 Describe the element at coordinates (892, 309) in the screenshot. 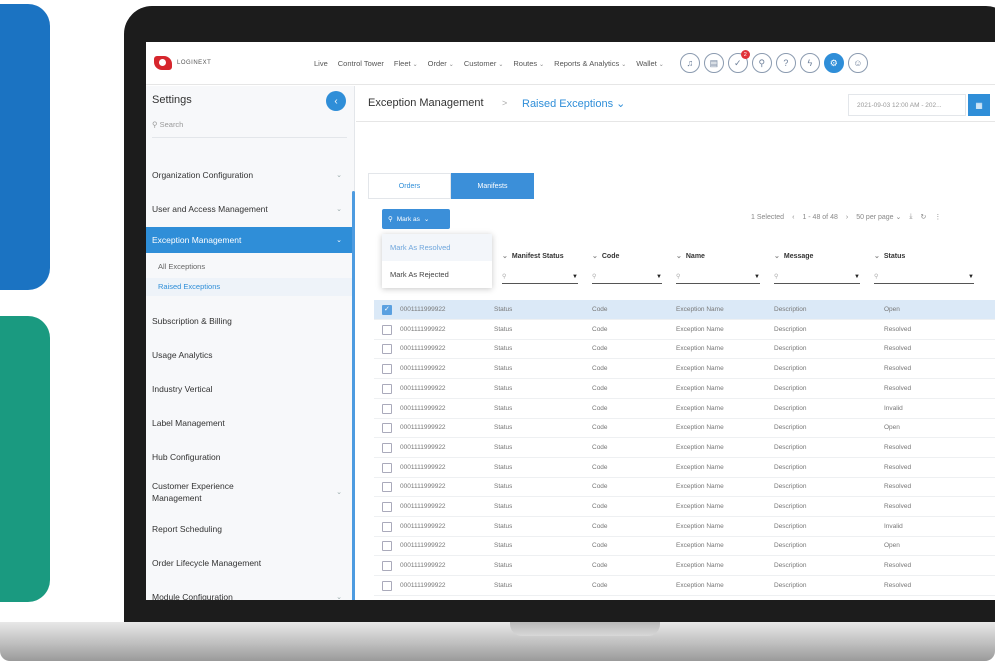

I see `cell-status: Open` at that location.